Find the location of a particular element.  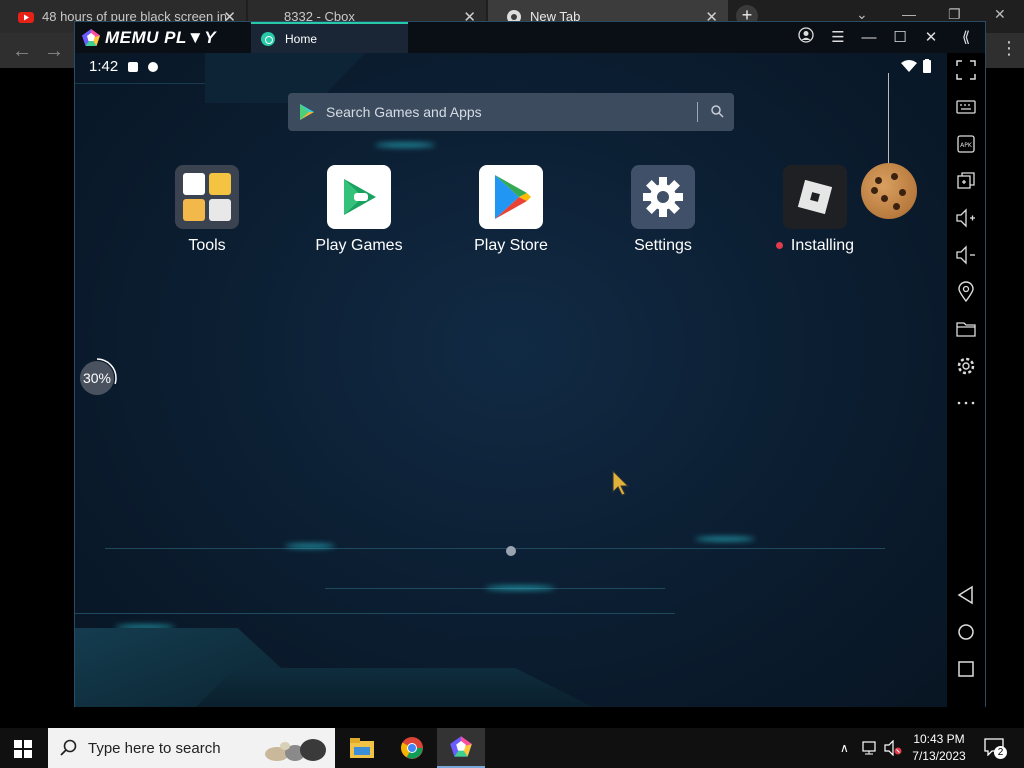

recents-icon is located at coordinates (966, 669).